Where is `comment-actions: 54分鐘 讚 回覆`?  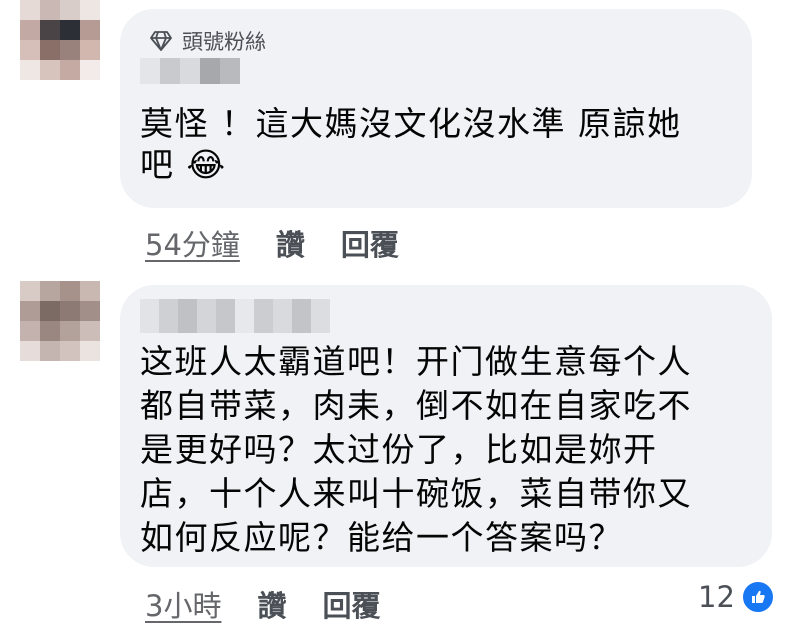
comment-actions: 54分鐘 讚 回覆 is located at coordinates (272, 243).